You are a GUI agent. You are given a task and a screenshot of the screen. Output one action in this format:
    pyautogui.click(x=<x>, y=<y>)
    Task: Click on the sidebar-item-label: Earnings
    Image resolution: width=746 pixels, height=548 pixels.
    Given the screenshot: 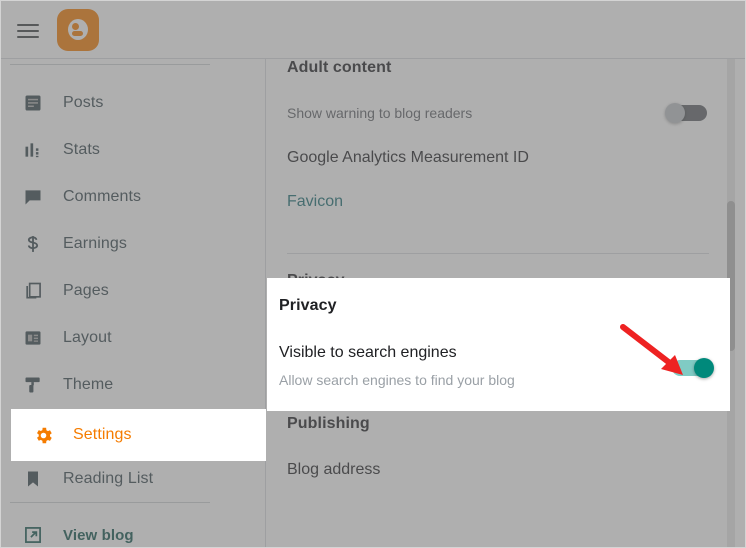 What is the action you would take?
    pyautogui.click(x=95, y=243)
    